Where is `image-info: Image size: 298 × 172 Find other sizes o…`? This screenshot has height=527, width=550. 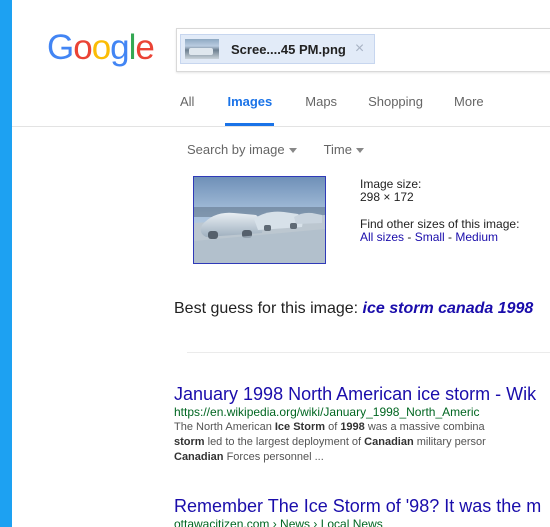 image-info: Image size: 298 × 172 Find other sizes o… is located at coordinates (455, 211).